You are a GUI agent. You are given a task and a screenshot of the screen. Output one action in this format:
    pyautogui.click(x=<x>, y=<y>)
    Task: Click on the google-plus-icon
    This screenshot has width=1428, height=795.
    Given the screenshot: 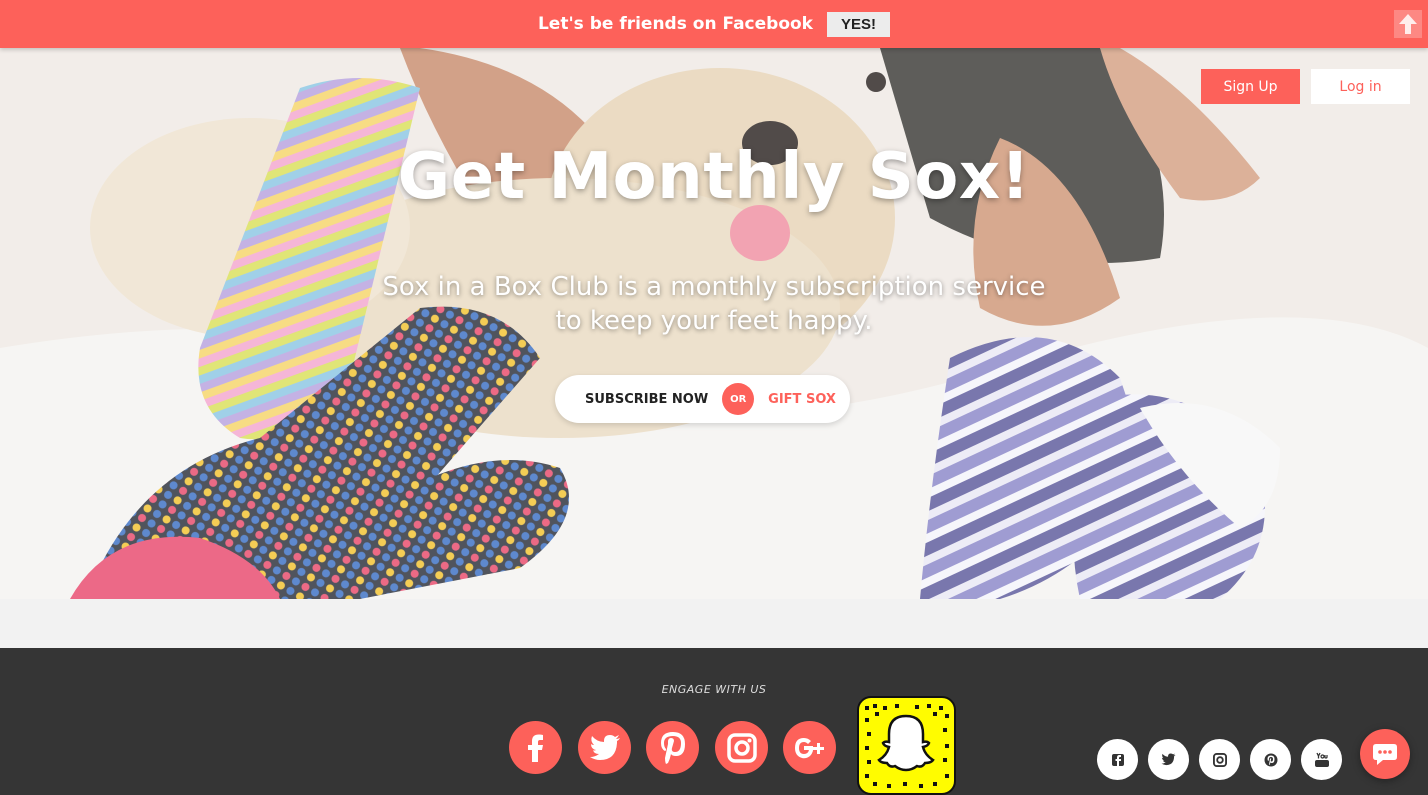 What is the action you would take?
    pyautogui.click(x=809, y=747)
    